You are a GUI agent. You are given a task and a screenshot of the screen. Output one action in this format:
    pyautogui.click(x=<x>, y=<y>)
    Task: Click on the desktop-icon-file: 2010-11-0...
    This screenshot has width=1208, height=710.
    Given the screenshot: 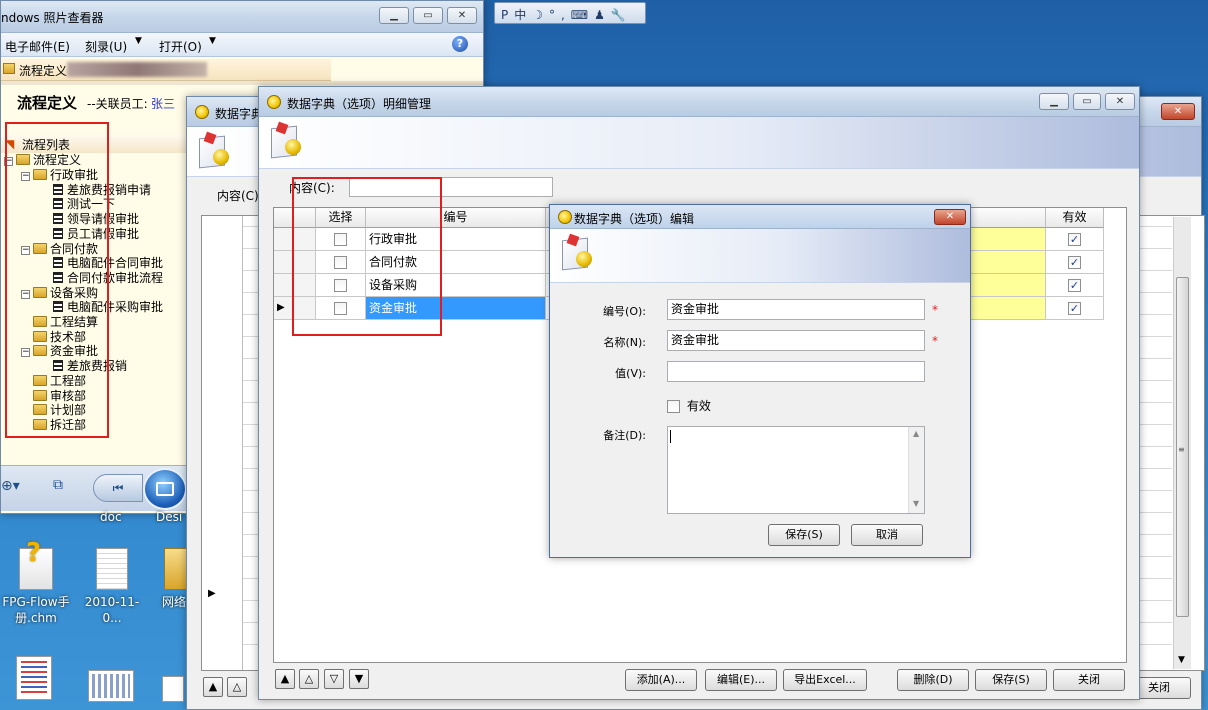 What is the action you would take?
    pyautogui.click(x=112, y=587)
    